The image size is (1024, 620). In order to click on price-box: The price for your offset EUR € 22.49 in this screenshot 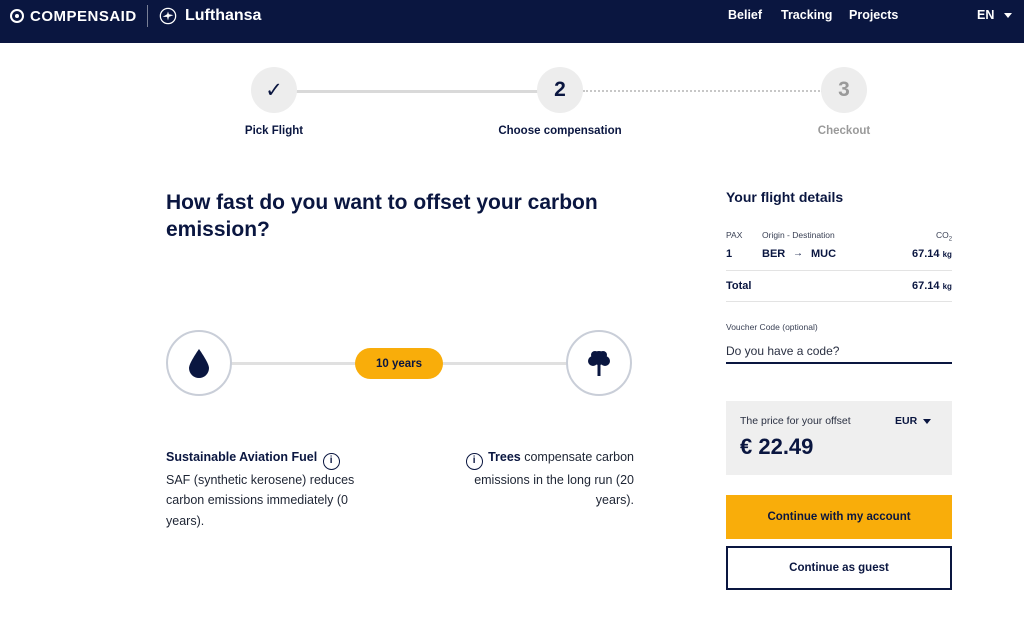, I will do `click(839, 438)`.